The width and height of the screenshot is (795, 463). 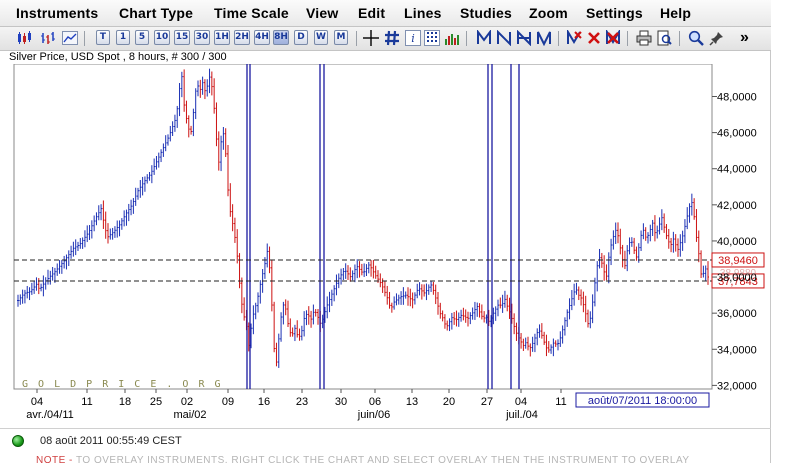 What do you see at coordinates (737, 242) in the screenshot?
I see `y-tick-label: 40,0000` at bounding box center [737, 242].